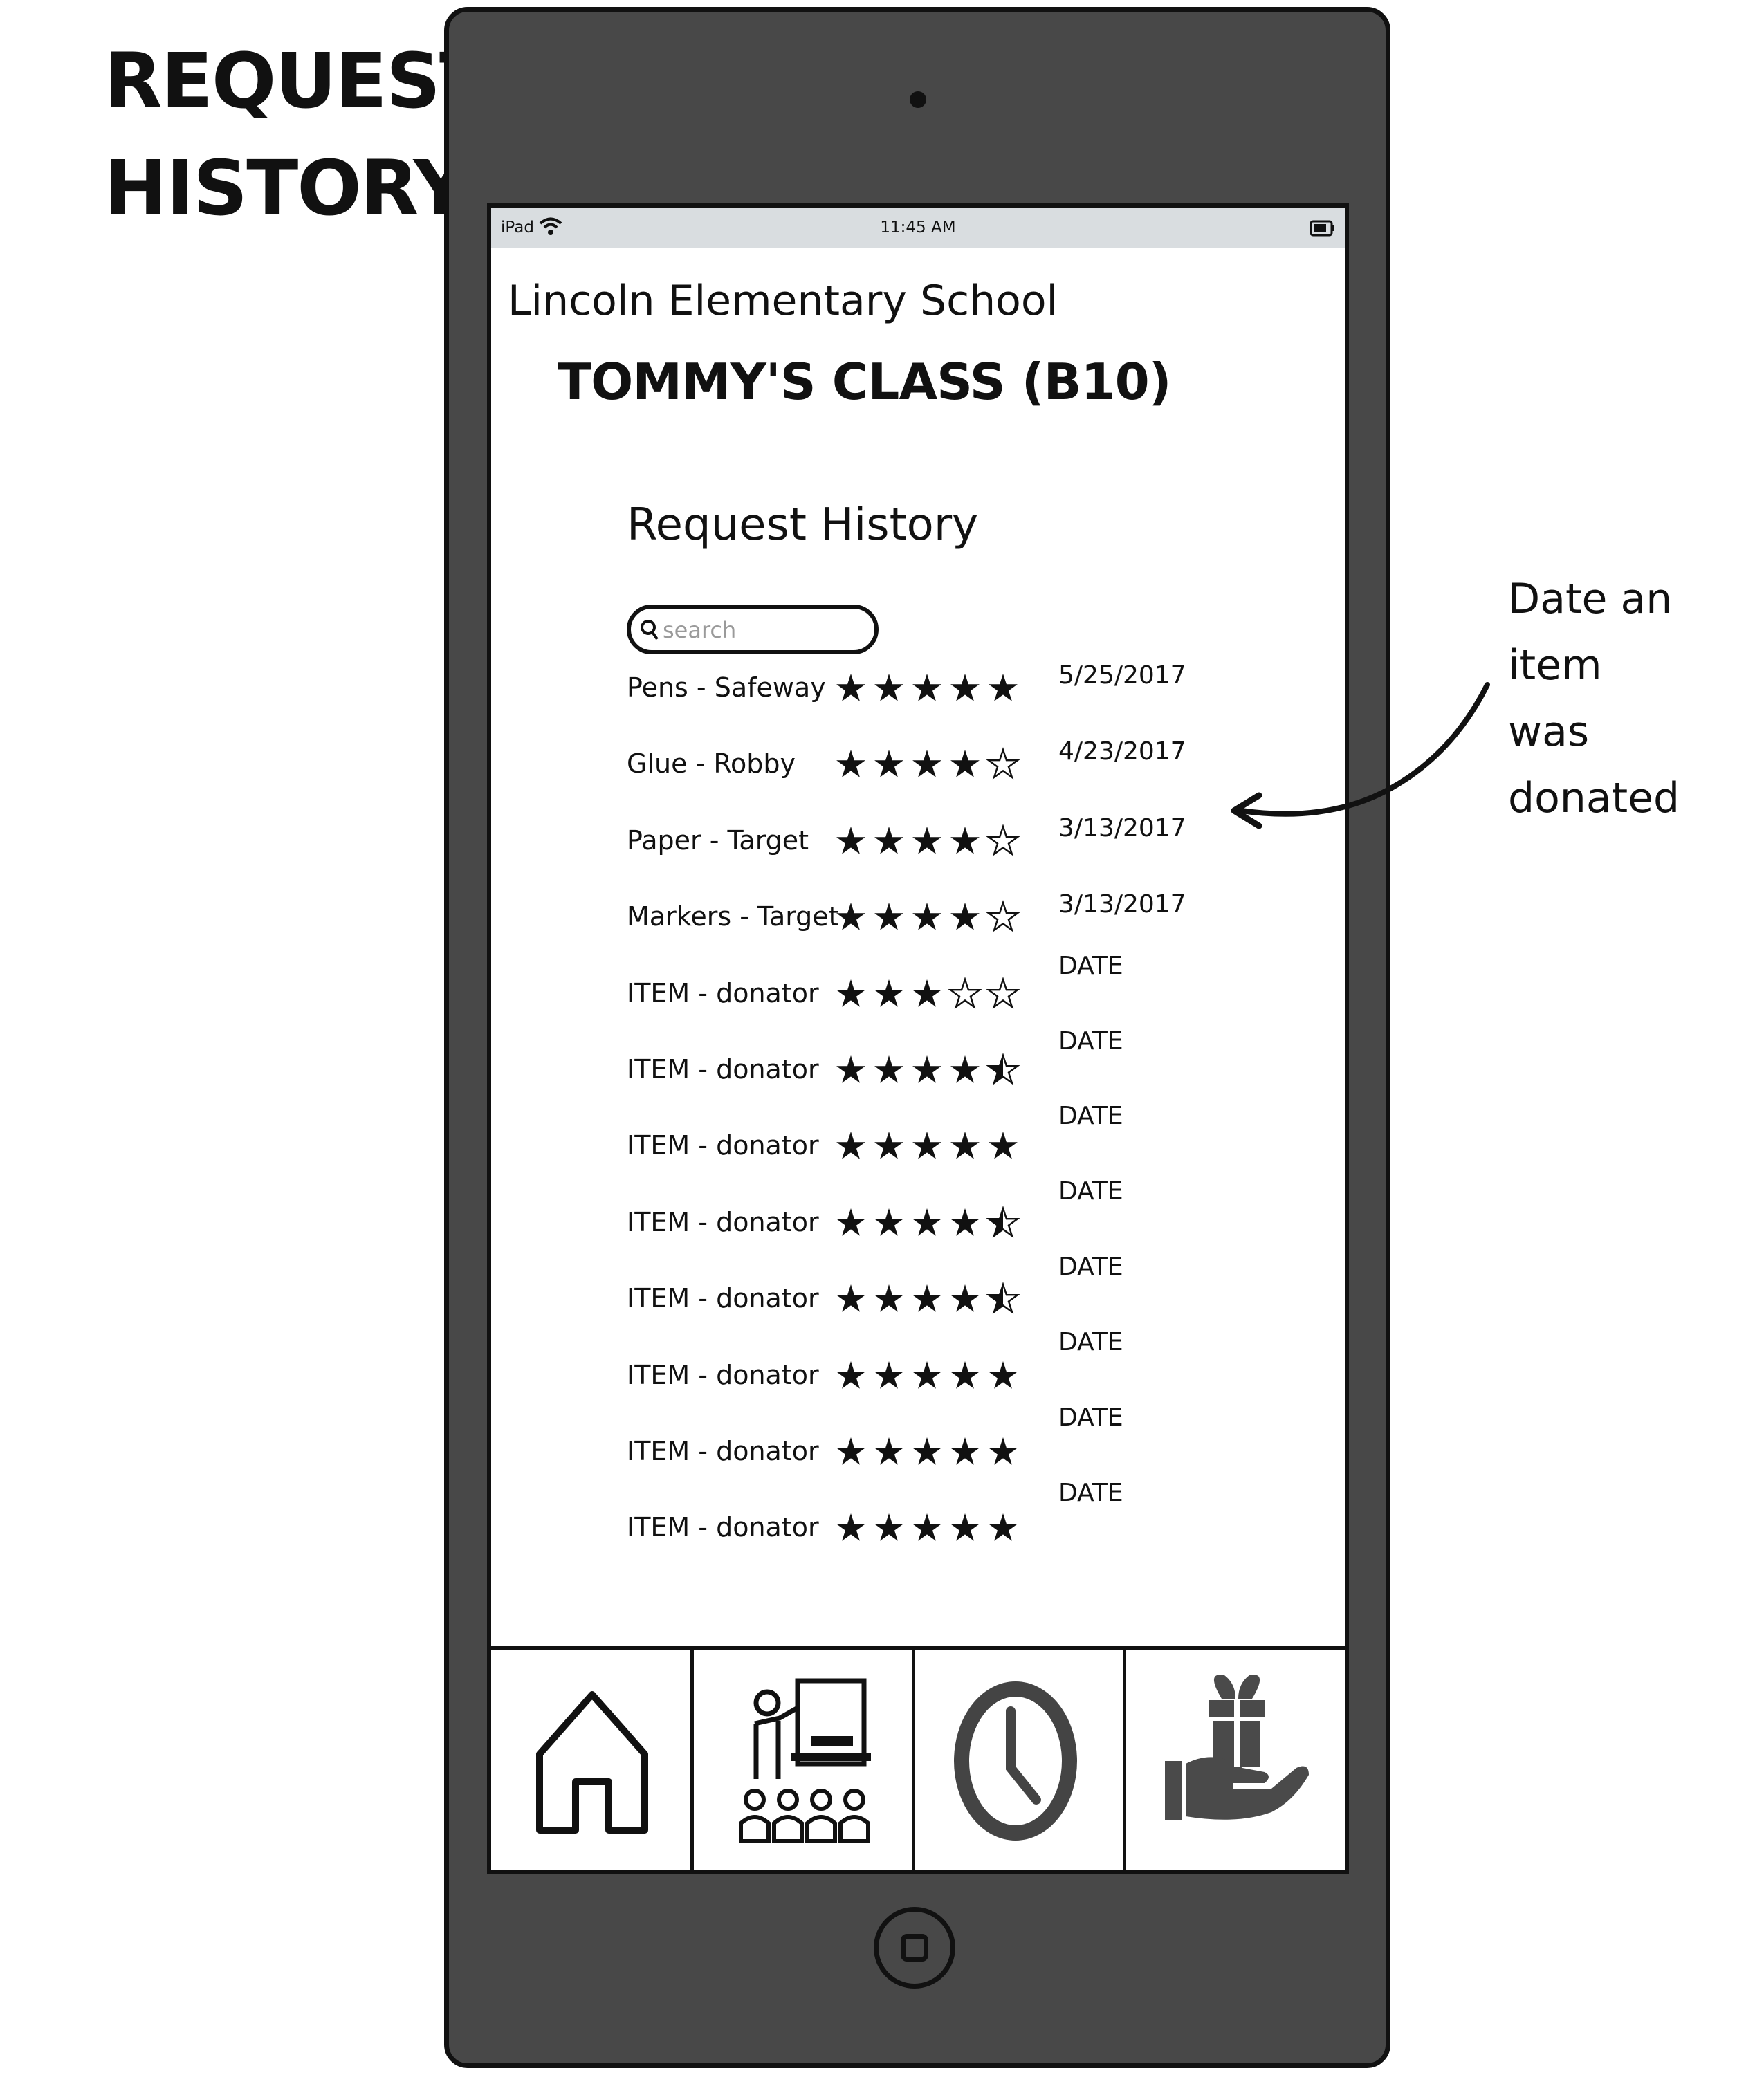 The height and width of the screenshot is (2075, 1764). I want to click on request-row: Pens - Safeway 5/25/2017, so click(906, 691).